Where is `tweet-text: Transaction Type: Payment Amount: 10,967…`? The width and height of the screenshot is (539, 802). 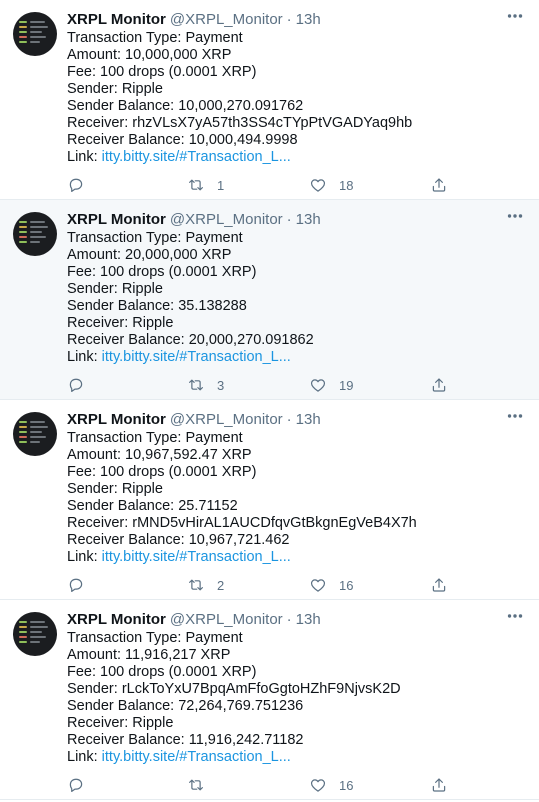 tweet-text: Transaction Type: Payment Amount: 10,967… is located at coordinates (296, 498).